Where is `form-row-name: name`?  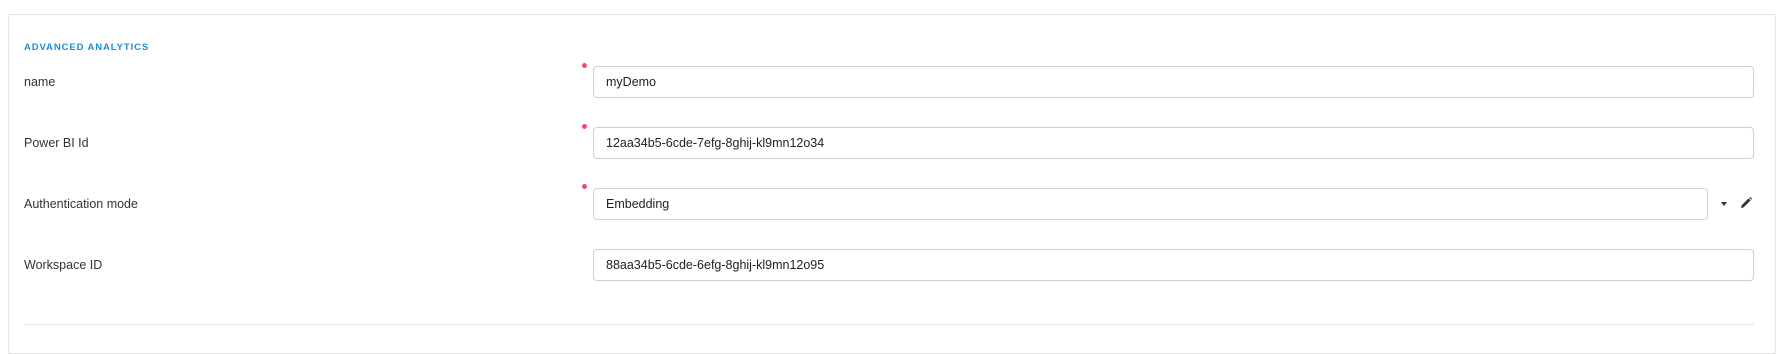
form-row-name: name is located at coordinates (892, 82).